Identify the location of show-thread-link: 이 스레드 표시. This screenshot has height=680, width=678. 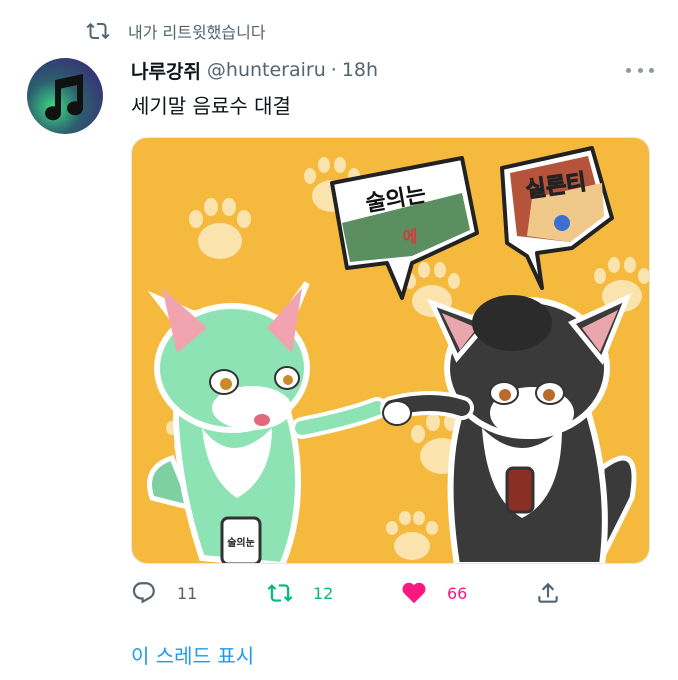
(192, 654).